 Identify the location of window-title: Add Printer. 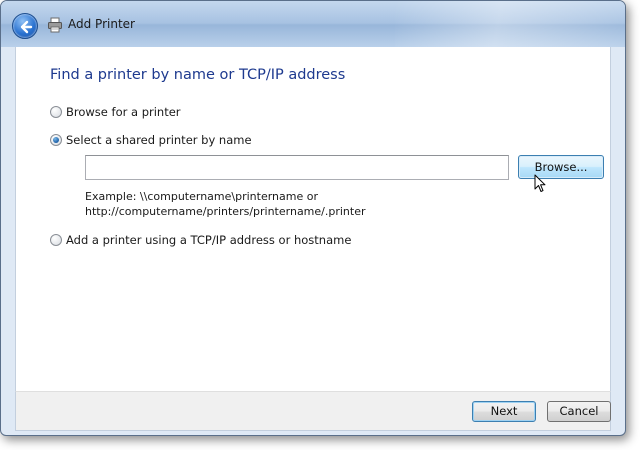
(101, 24).